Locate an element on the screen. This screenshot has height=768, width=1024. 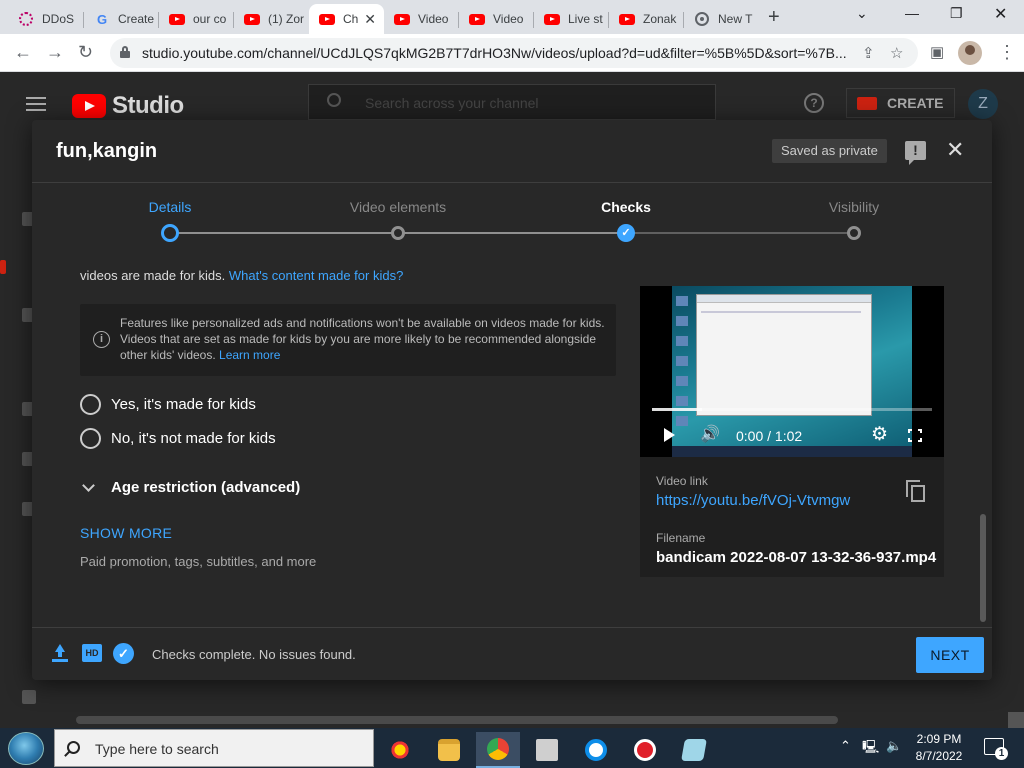
record-icon is located at coordinates (645, 750).